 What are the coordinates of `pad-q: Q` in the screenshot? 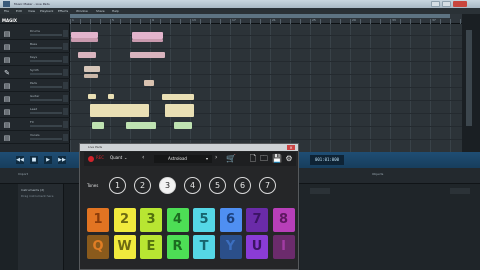 It's located at (98, 247).